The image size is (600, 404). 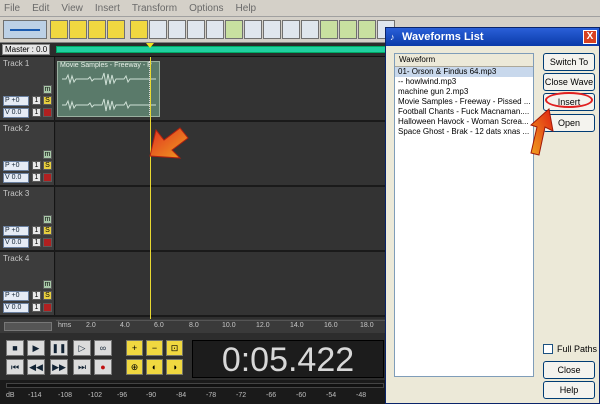 I want to click on zoom-left-icon: ◐, so click(x=154, y=367).